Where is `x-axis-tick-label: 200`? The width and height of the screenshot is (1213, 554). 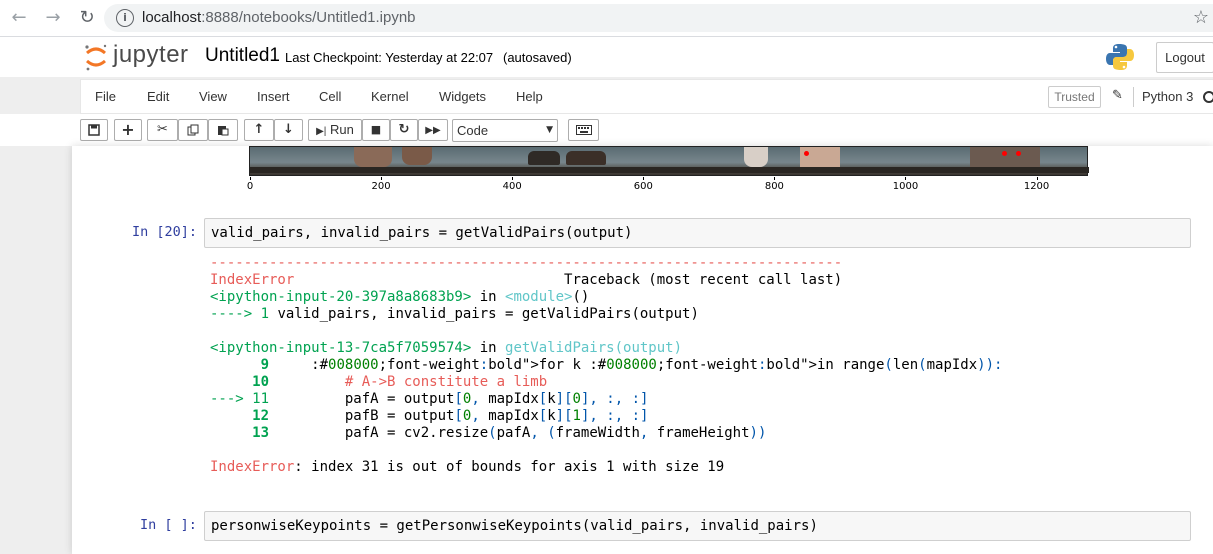
x-axis-tick-label: 200 is located at coordinates (381, 186).